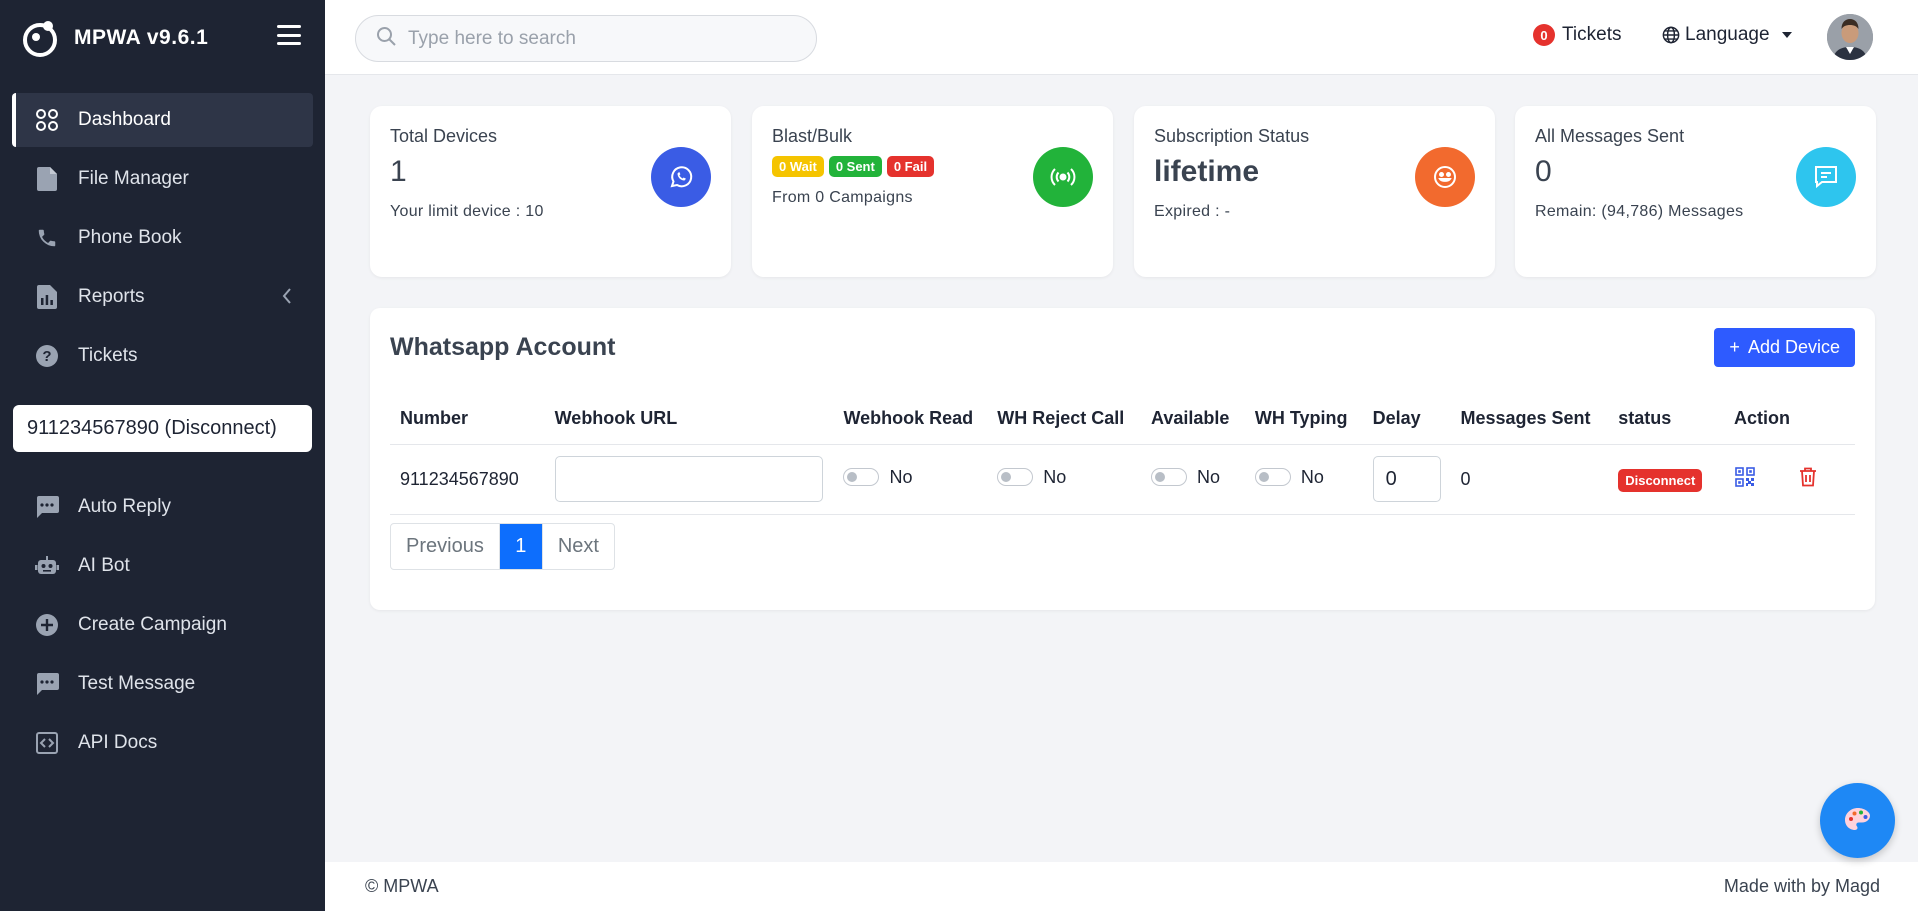 Image resolution: width=1918 pixels, height=911 pixels. I want to click on delay-input: 0, so click(1406, 479).